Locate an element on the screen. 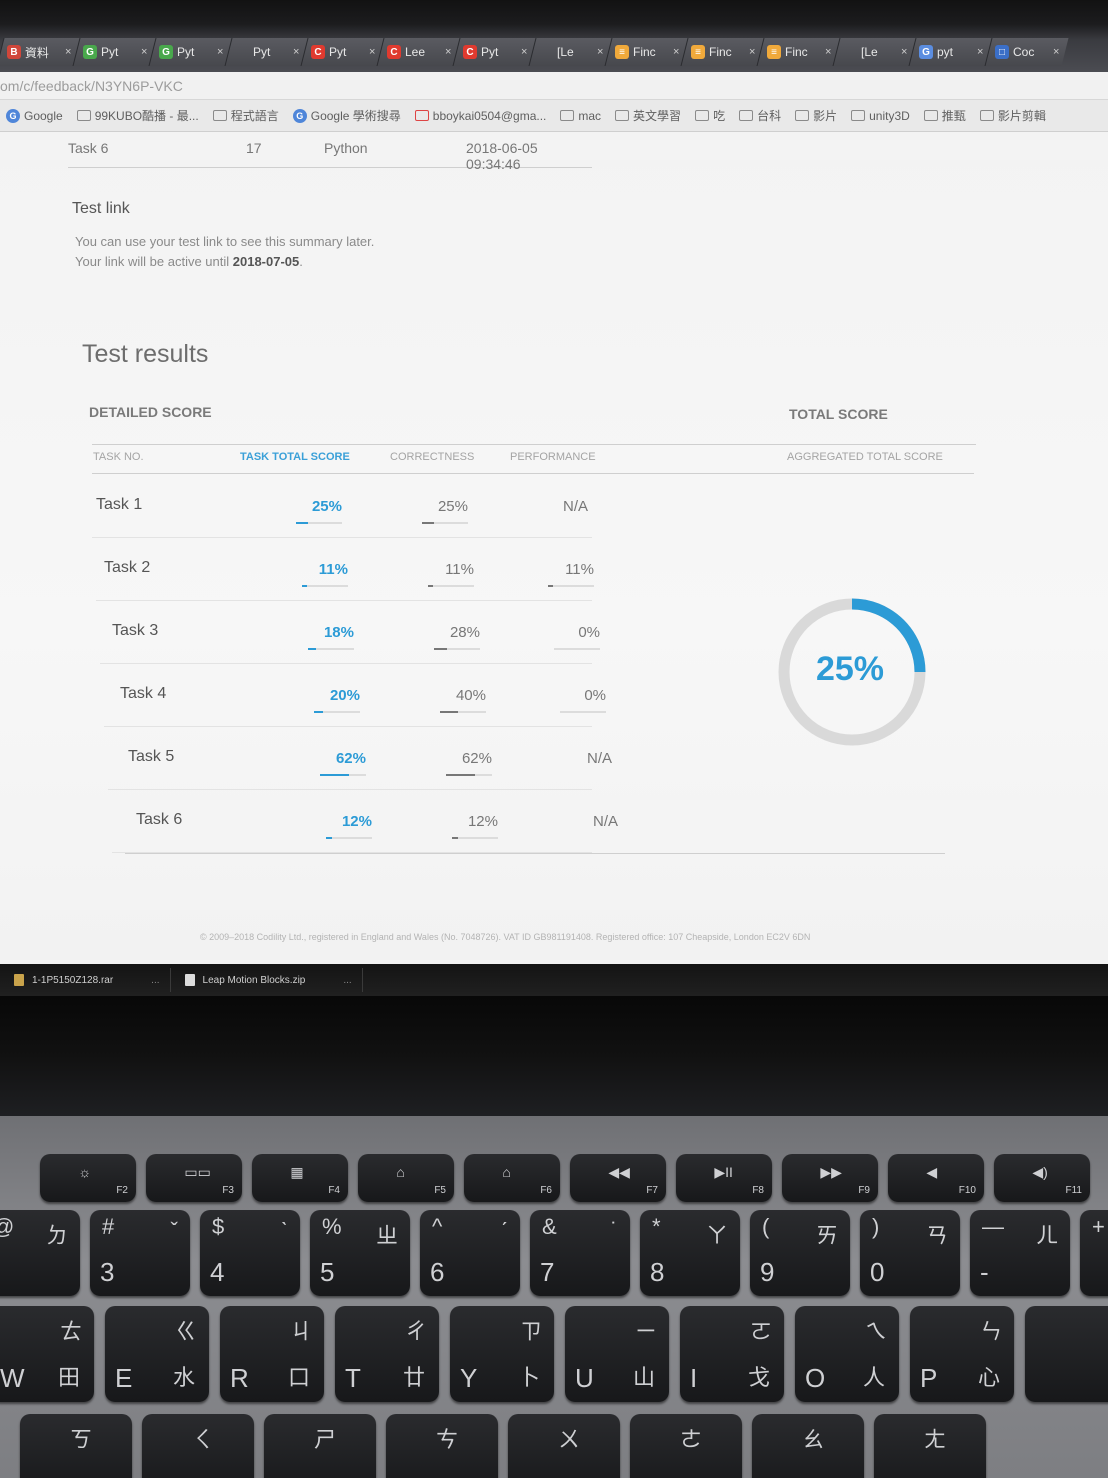 The image size is (1108, 1478). letter-key: ㄎ is located at coordinates (76, 1446).